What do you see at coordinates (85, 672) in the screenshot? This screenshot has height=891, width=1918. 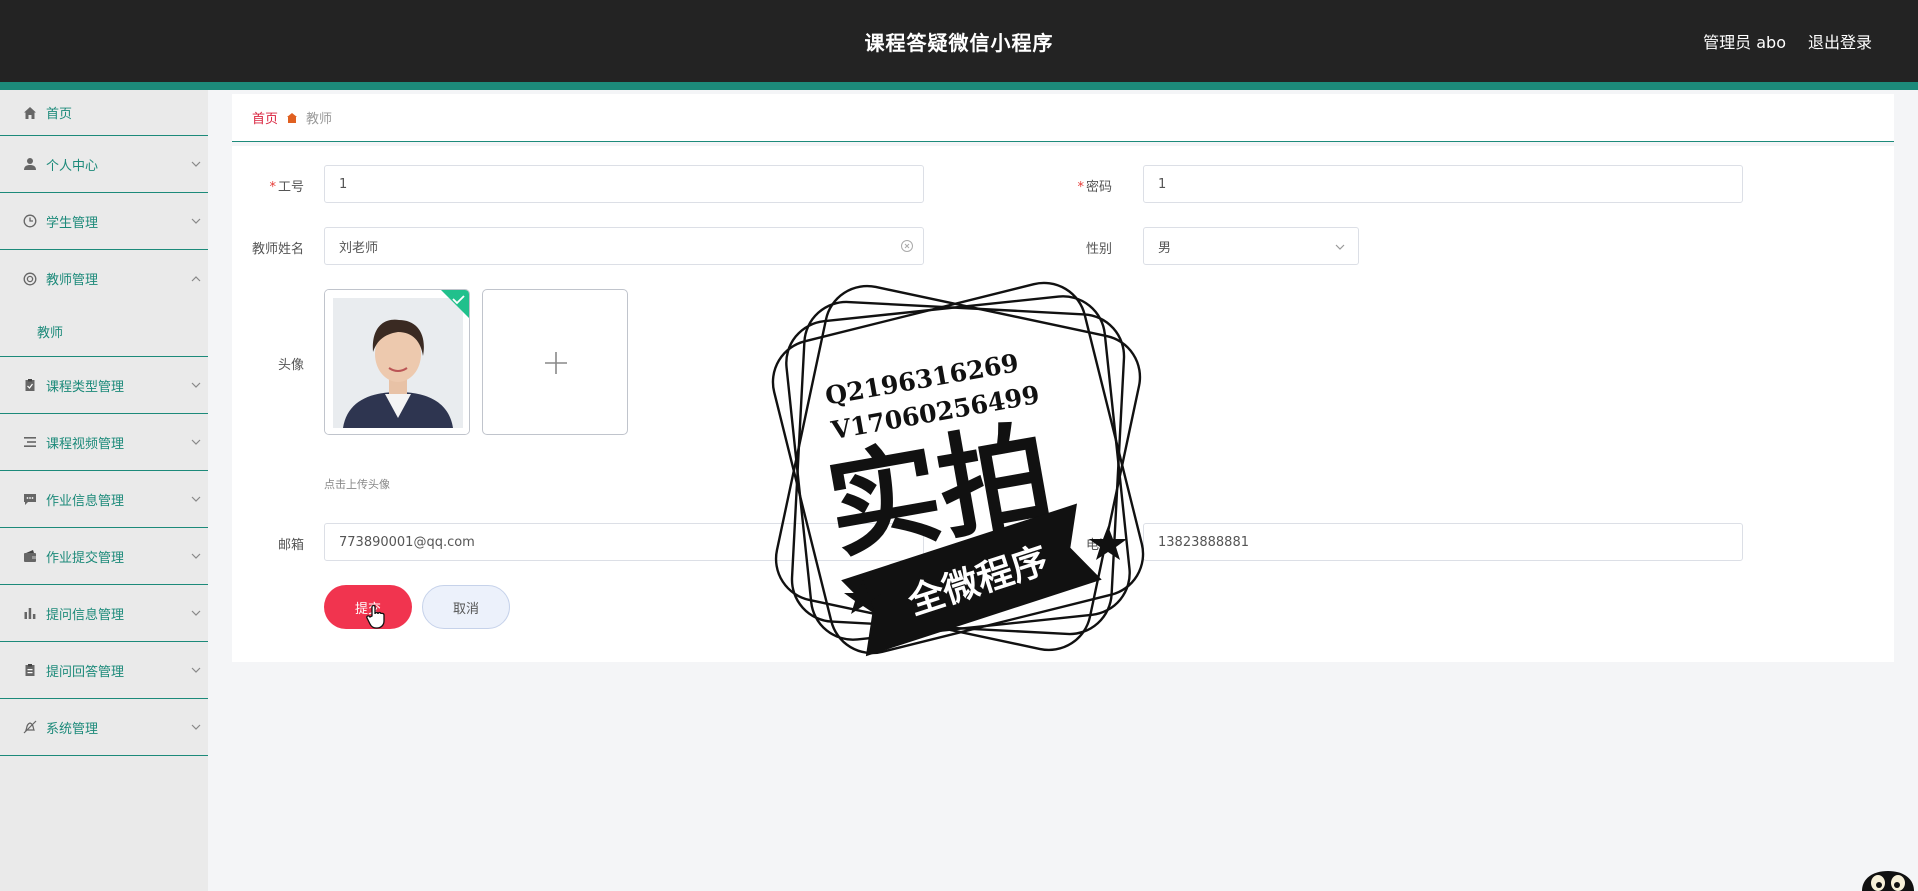 I see `sidebar-item-label: 提问回答管理` at bounding box center [85, 672].